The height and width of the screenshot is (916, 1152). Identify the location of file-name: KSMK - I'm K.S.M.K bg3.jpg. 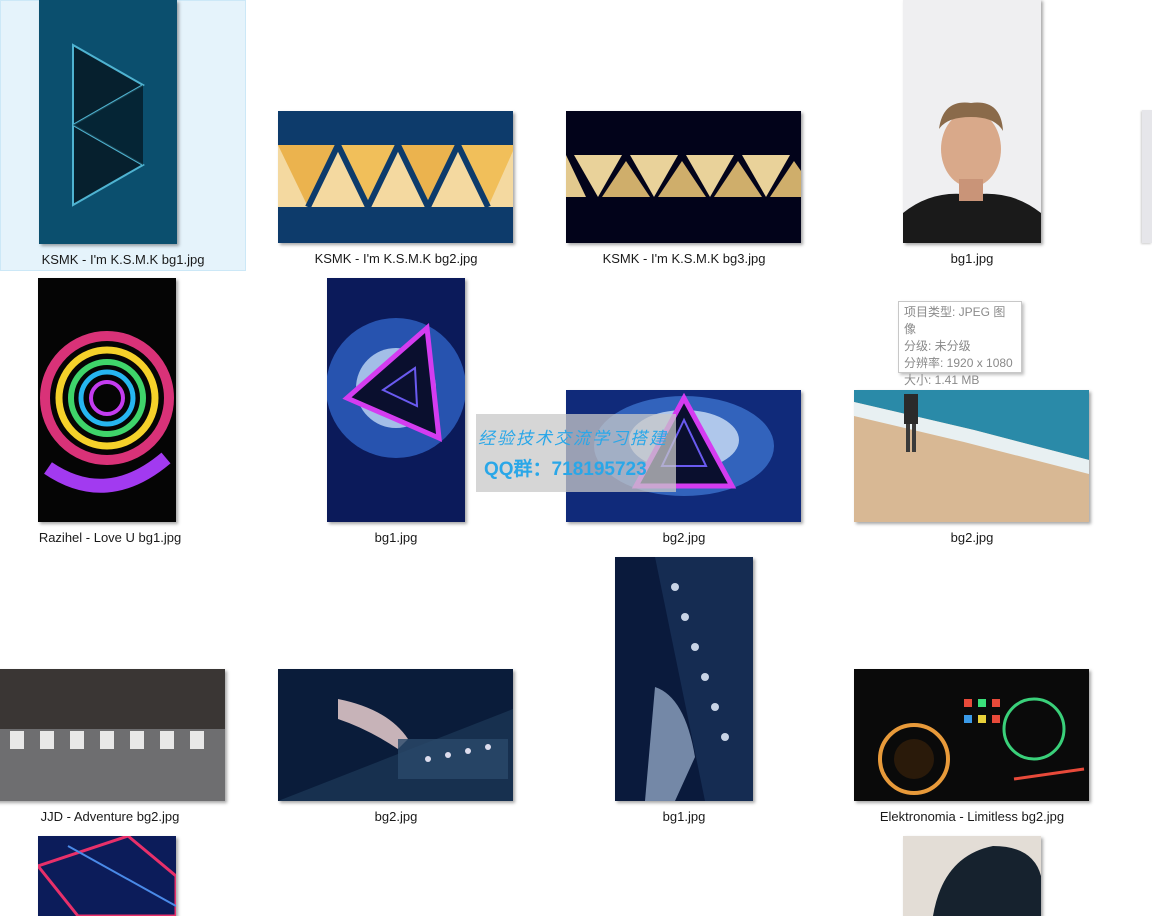
(684, 258).